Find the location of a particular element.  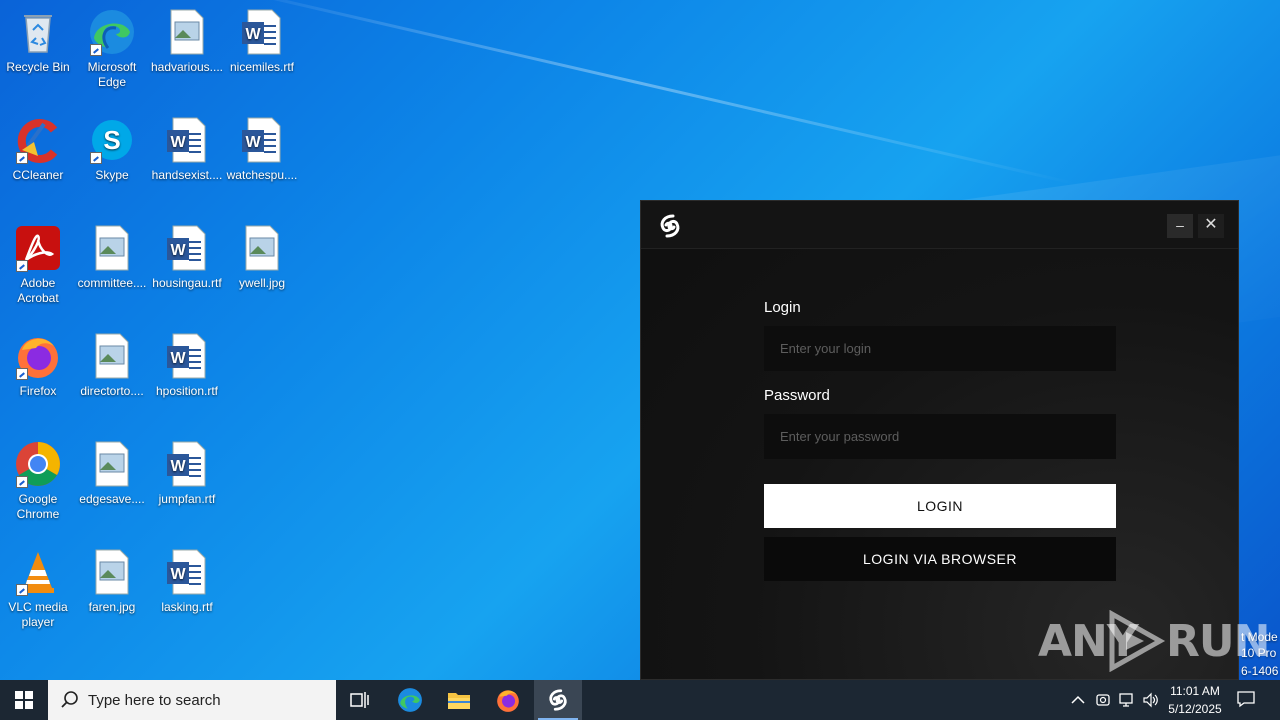

desktop-icon-file: W lasking.rtf is located at coordinates (187, 581).